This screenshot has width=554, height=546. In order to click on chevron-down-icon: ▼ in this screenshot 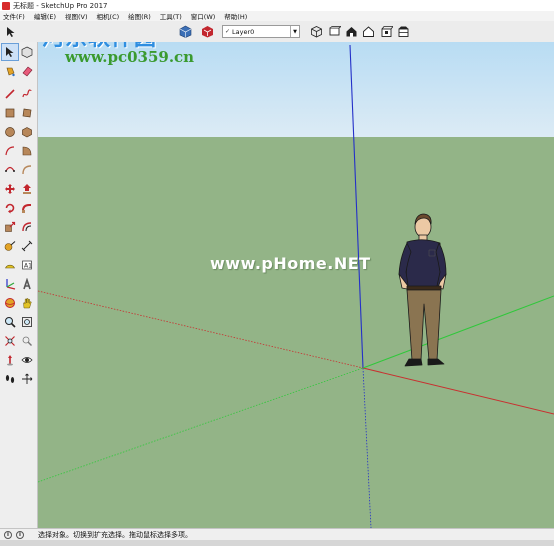, I will do `click(294, 31)`.